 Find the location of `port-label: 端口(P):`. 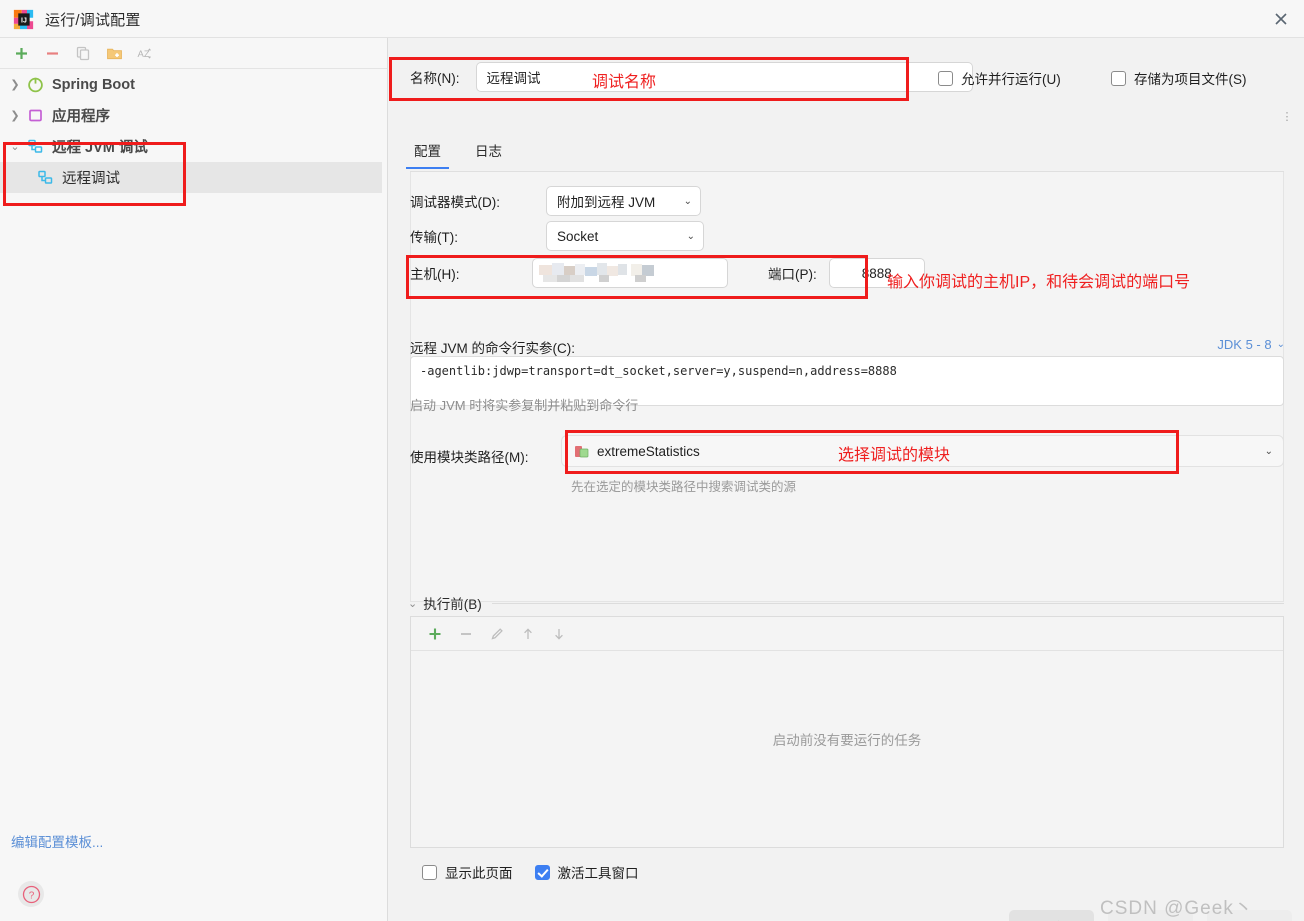

port-label: 端口(P): is located at coordinates (792, 274).